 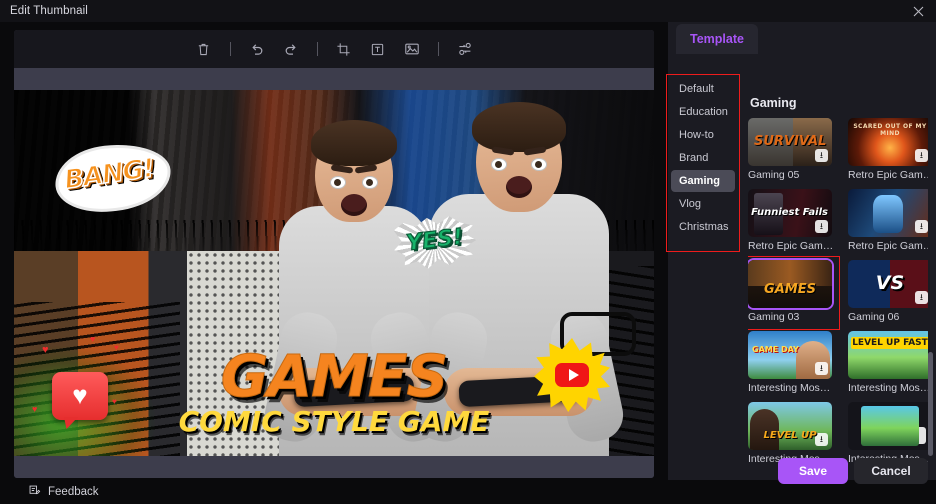 What do you see at coordinates (334, 375) in the screenshot?
I see `headline-text: GAMES` at bounding box center [334, 375].